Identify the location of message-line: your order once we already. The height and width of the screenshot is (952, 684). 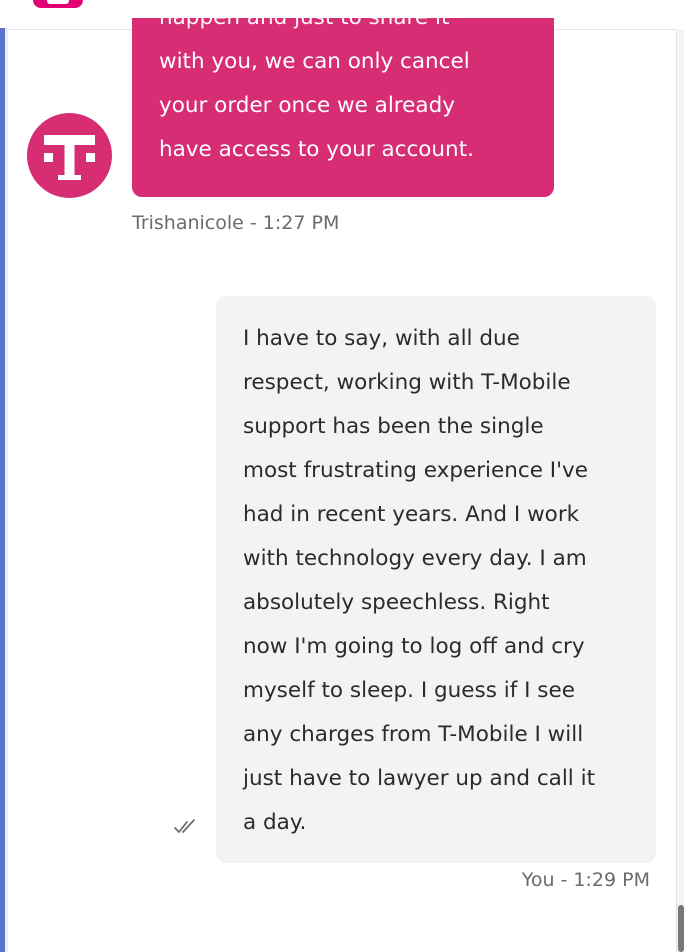
(307, 105).